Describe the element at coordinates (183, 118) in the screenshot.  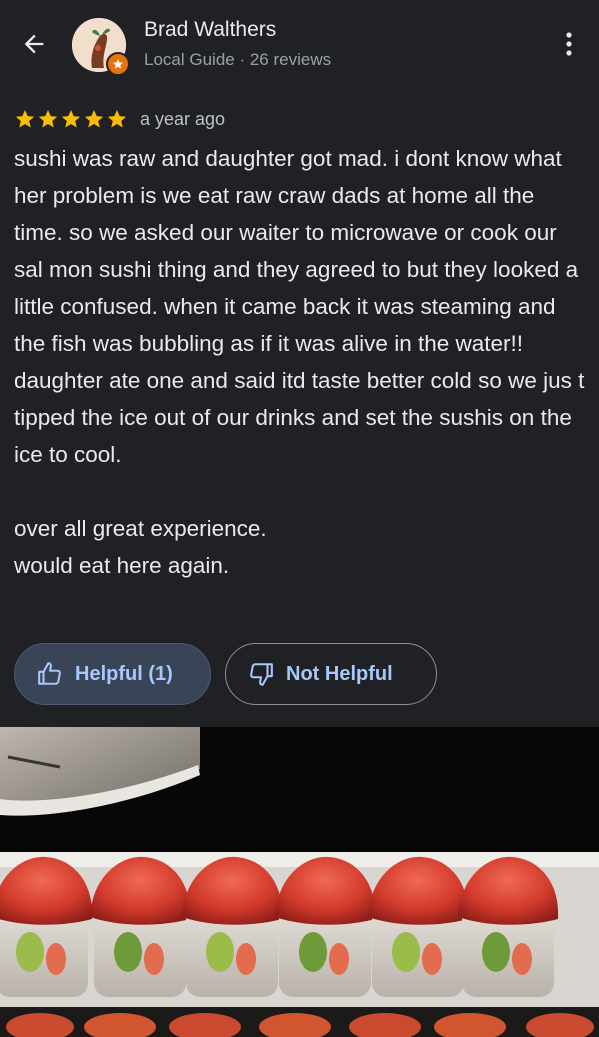
I see `review-date: a year ago` at that location.